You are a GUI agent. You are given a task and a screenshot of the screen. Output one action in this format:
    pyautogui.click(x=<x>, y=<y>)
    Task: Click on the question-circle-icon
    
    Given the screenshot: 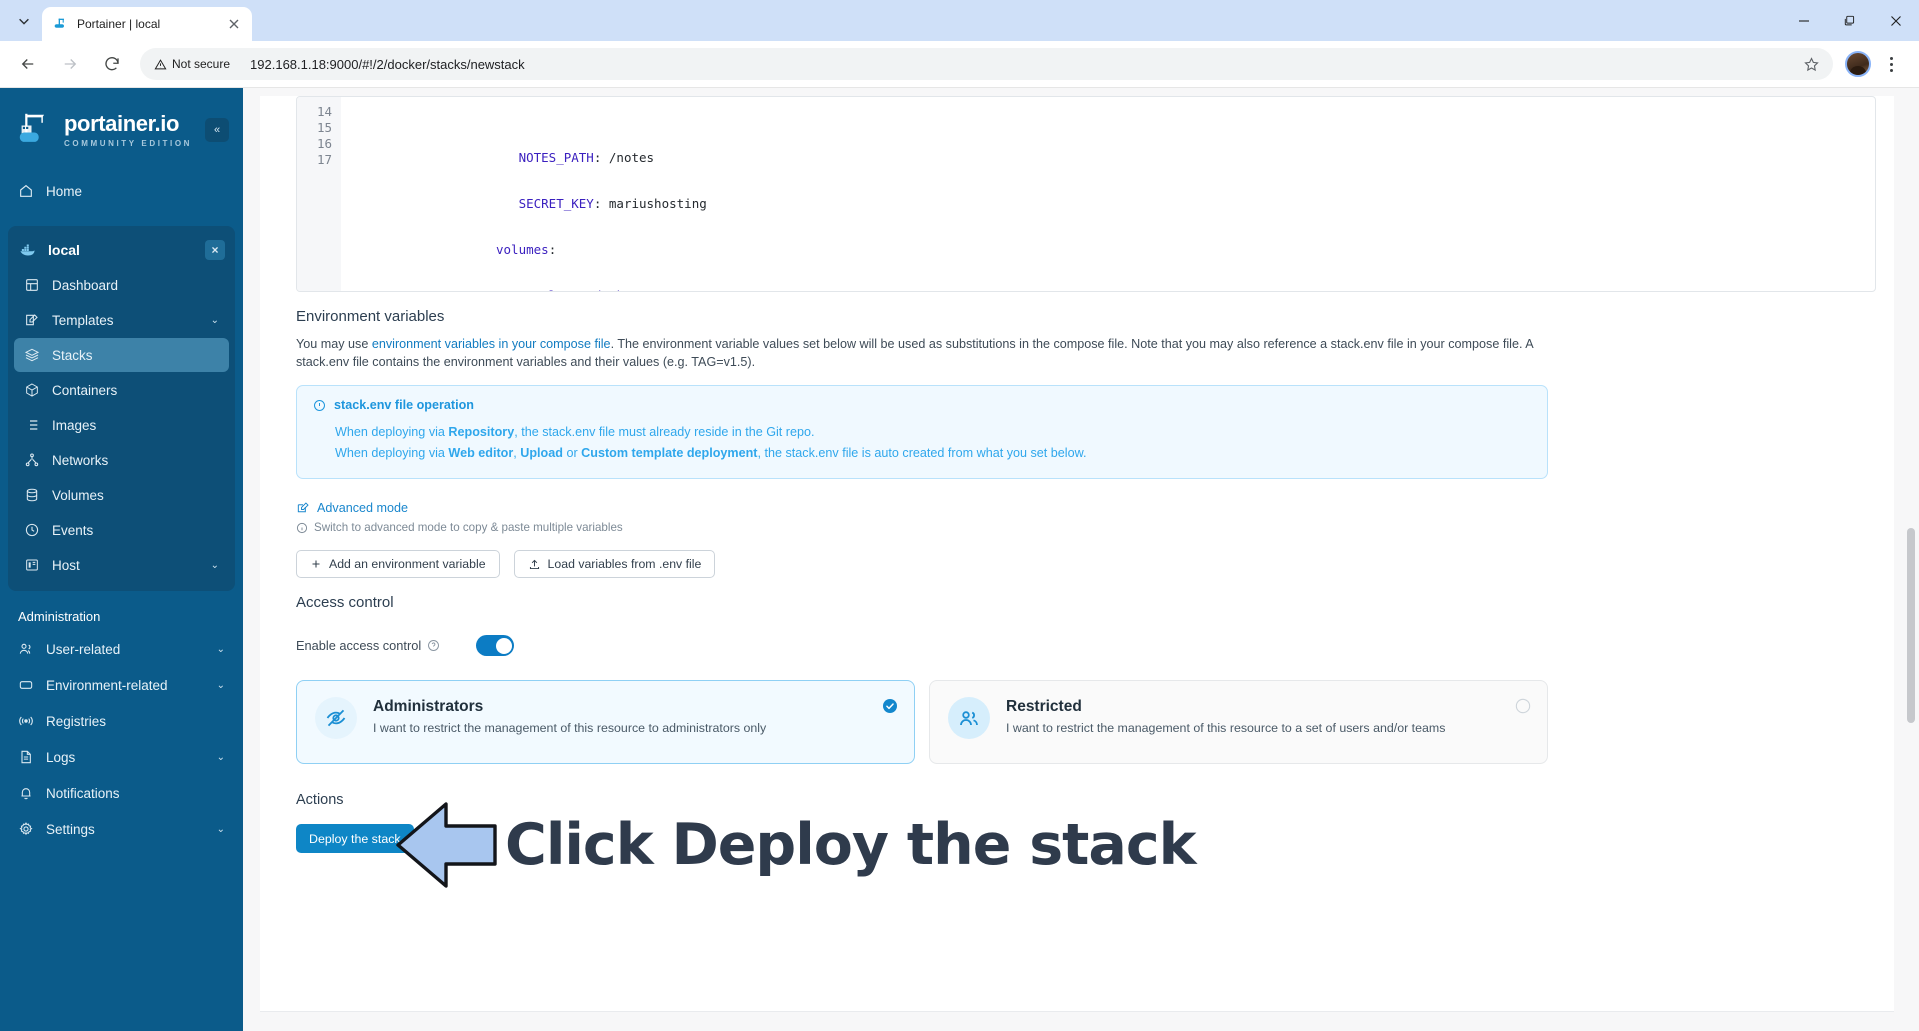 What is the action you would take?
    pyautogui.click(x=433, y=645)
    